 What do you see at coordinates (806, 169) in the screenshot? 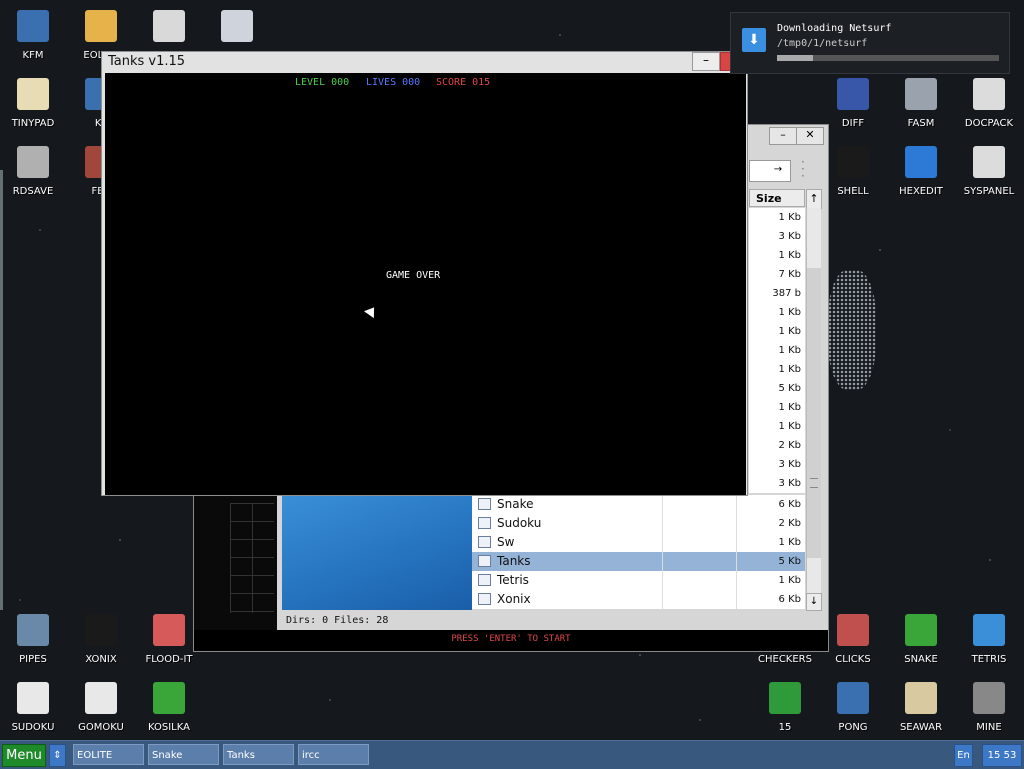
I see `fm-more-icon: · · ·` at bounding box center [806, 169].